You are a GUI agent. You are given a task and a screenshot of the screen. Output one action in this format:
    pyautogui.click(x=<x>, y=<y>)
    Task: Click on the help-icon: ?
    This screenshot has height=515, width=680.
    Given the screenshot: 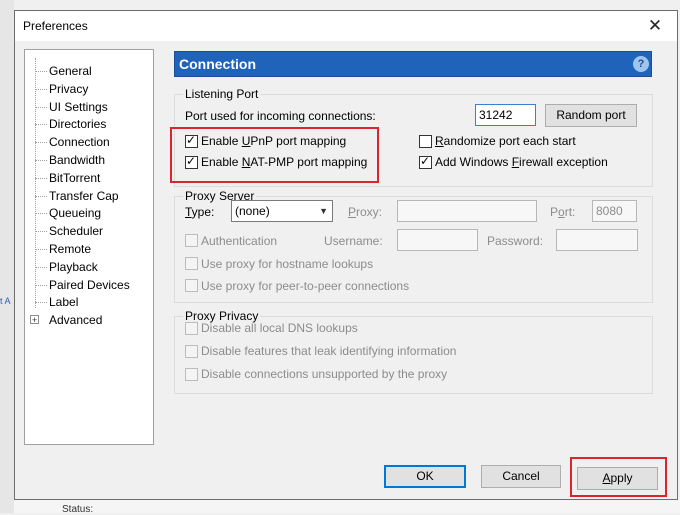 What is the action you would take?
    pyautogui.click(x=641, y=64)
    